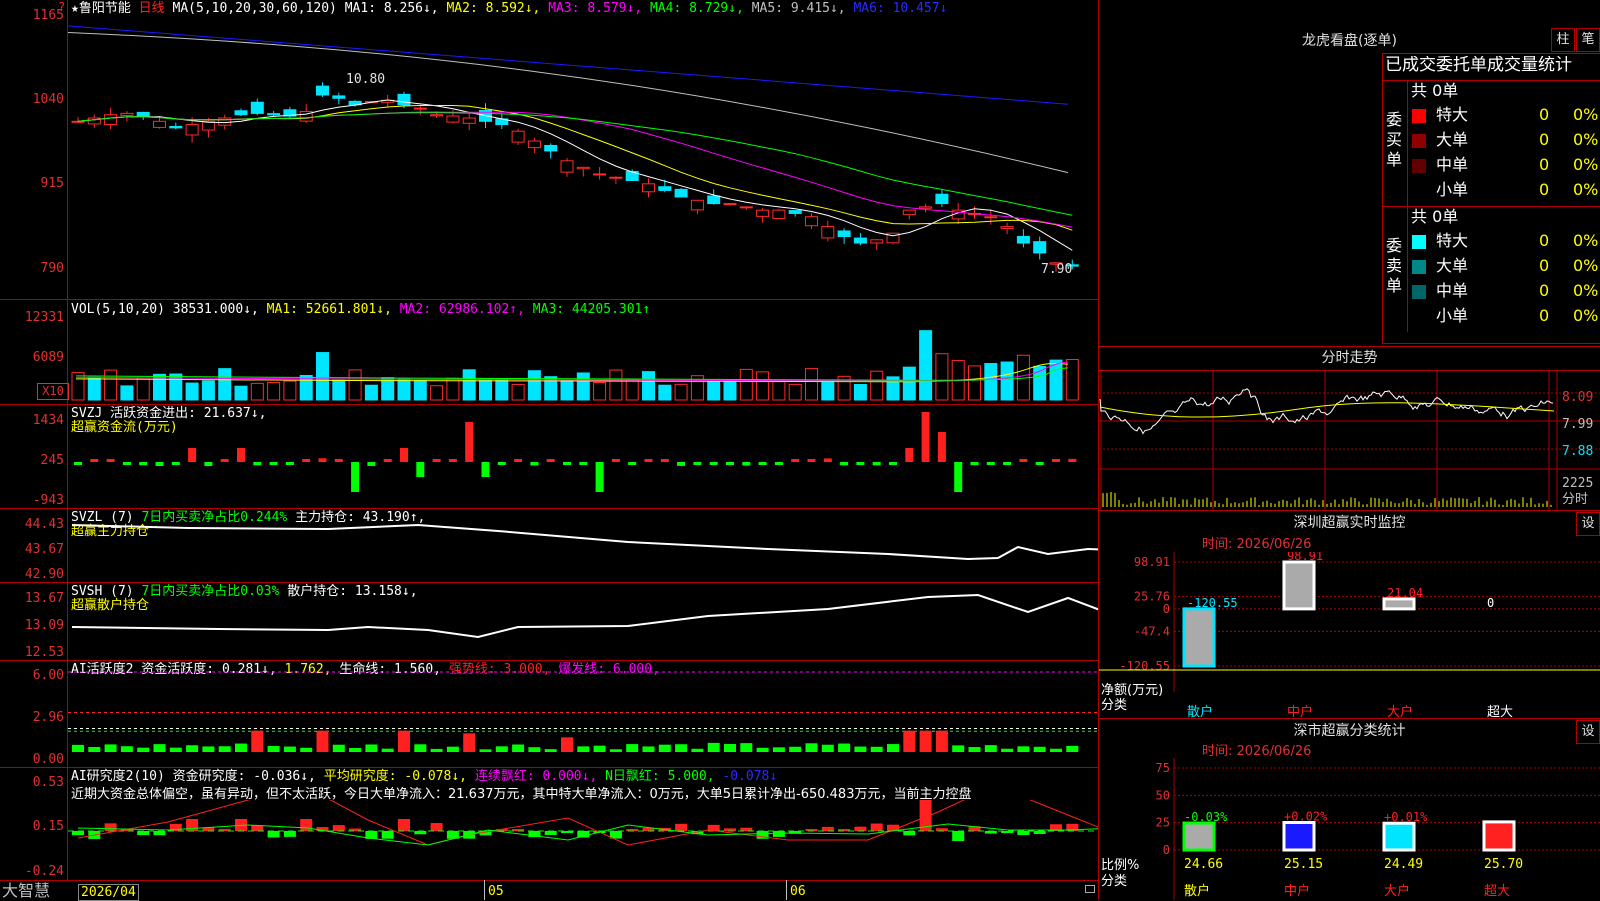 Image resolution: width=1600 pixels, height=901 pixels. What do you see at coordinates (391, 8) in the screenshot?
I see `ma1-value: MA1: 8.256↓,` at bounding box center [391, 8].